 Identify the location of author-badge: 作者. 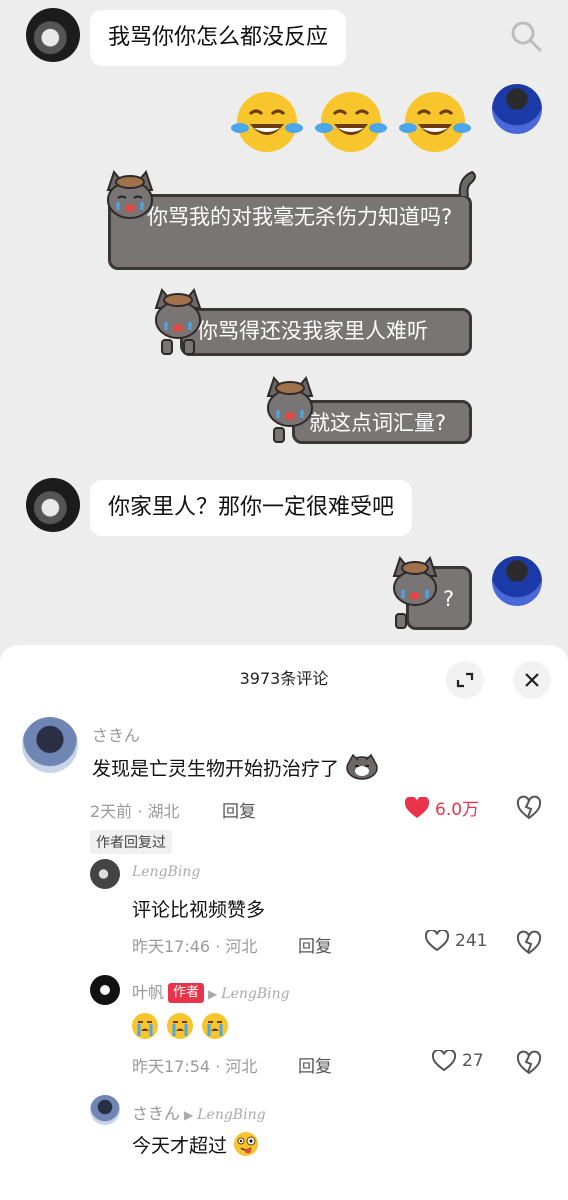
(186, 993).